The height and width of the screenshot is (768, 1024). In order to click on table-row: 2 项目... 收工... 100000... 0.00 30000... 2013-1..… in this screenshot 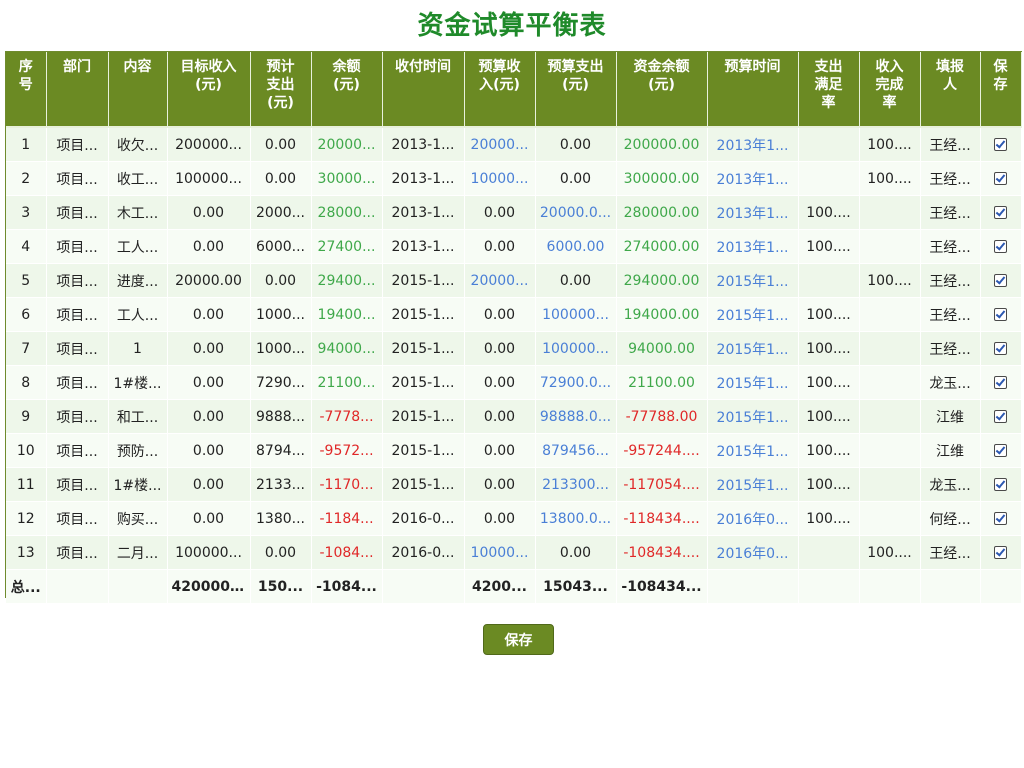, I will do `click(514, 178)`.